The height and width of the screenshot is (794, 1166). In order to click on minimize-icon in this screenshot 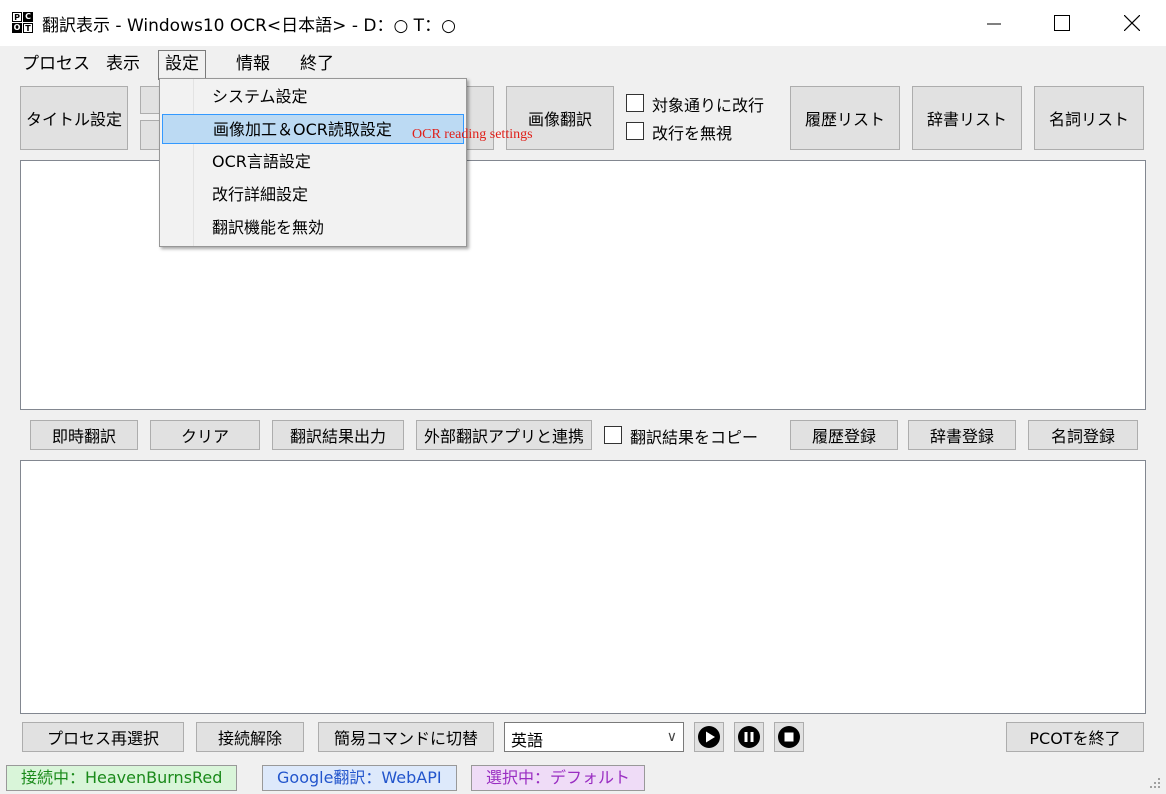, I will do `click(994, 24)`.